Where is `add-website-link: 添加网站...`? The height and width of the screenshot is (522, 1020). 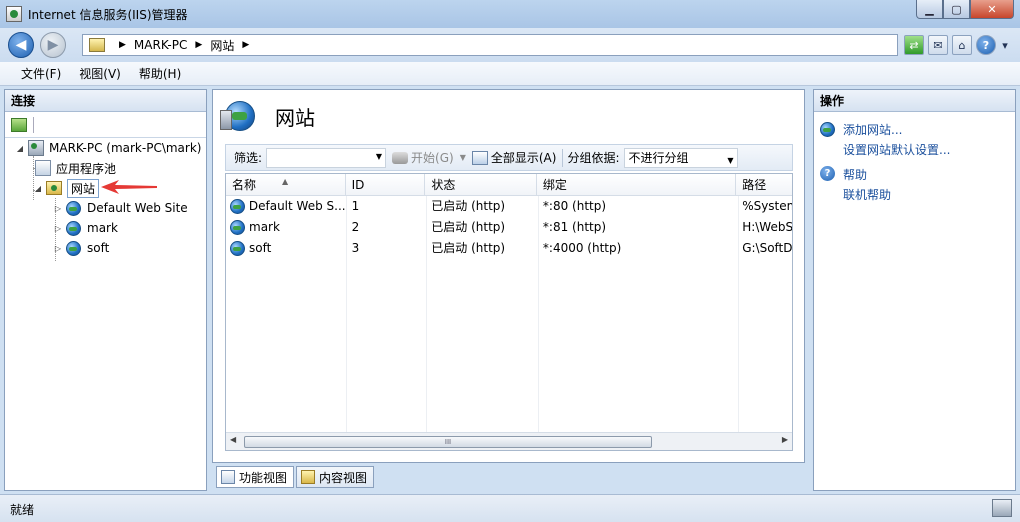 add-website-link: 添加网站... is located at coordinates (872, 129).